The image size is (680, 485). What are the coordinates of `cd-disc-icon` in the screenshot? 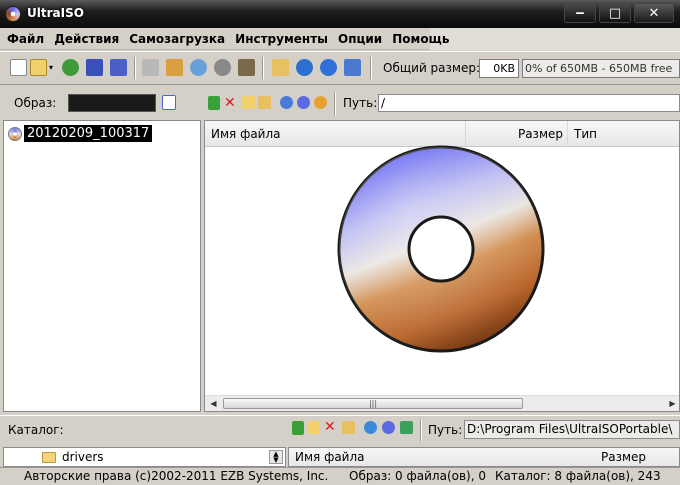 It's located at (15, 133).